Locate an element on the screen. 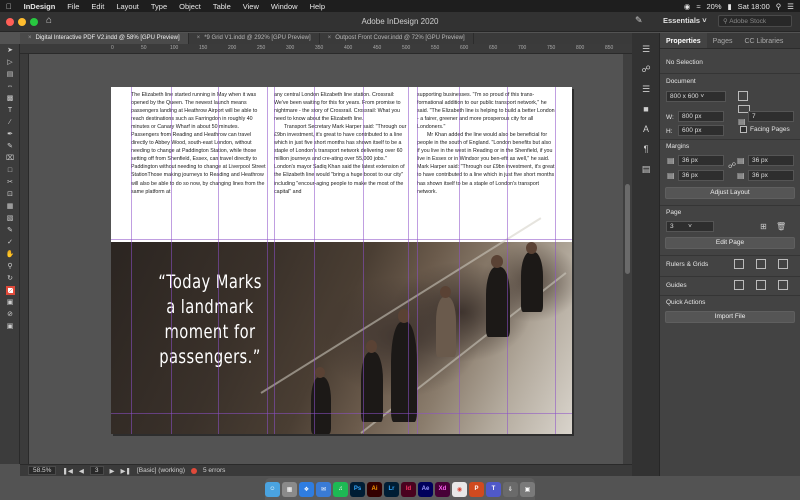  baseline-grid-icon is located at coordinates (761, 264).